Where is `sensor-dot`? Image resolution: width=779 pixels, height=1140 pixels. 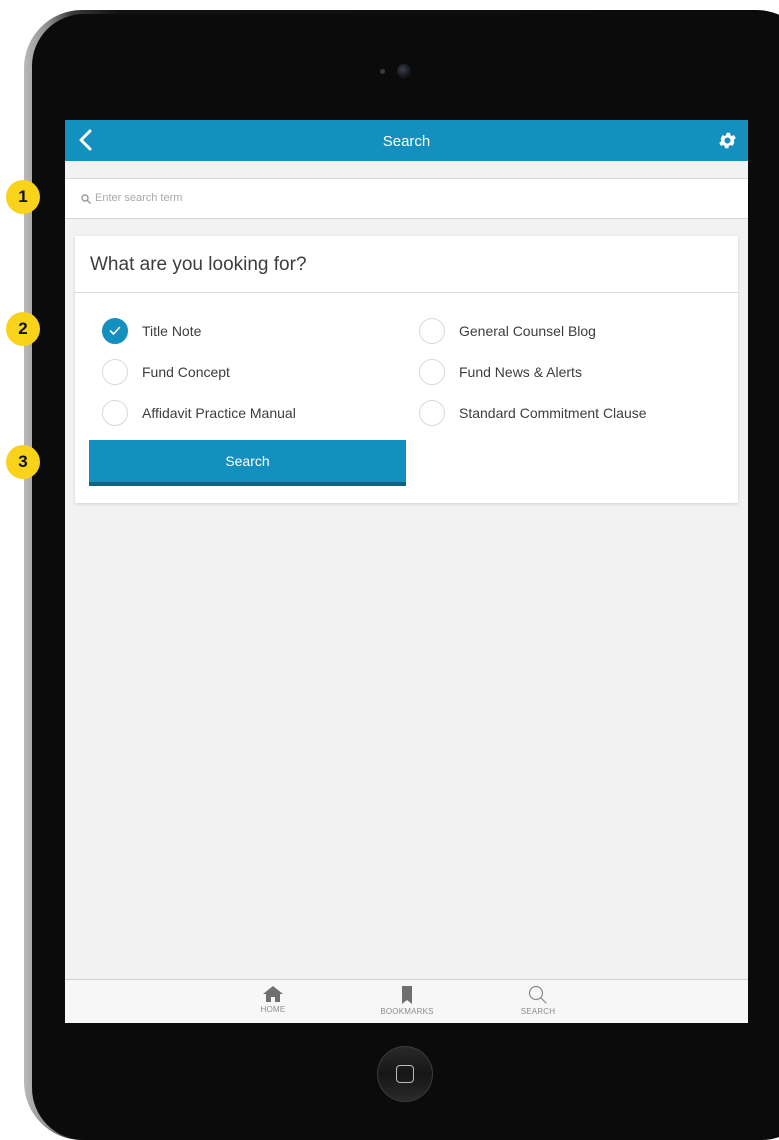 sensor-dot is located at coordinates (382, 71).